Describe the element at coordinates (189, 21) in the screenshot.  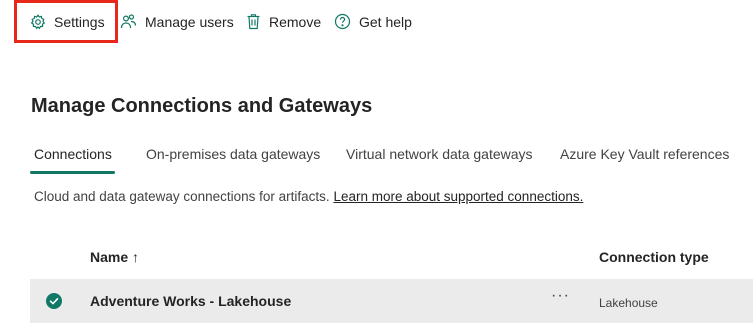
I see `manage-users-label: Manage users` at that location.